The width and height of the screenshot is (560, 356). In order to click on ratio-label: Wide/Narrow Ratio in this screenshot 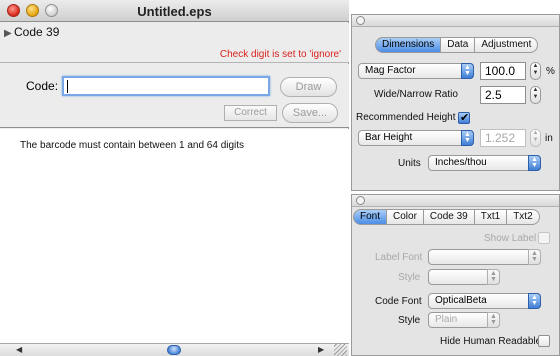, I will do `click(416, 94)`.